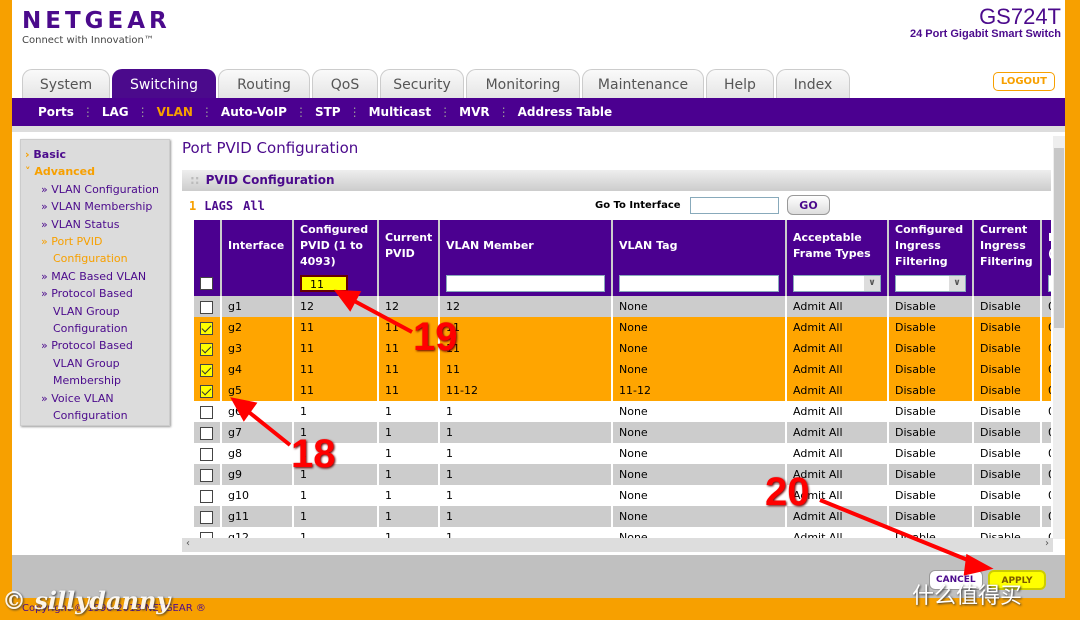 Image resolution: width=1080 pixels, height=620 pixels. I want to click on annotation-20: 20, so click(787, 492).